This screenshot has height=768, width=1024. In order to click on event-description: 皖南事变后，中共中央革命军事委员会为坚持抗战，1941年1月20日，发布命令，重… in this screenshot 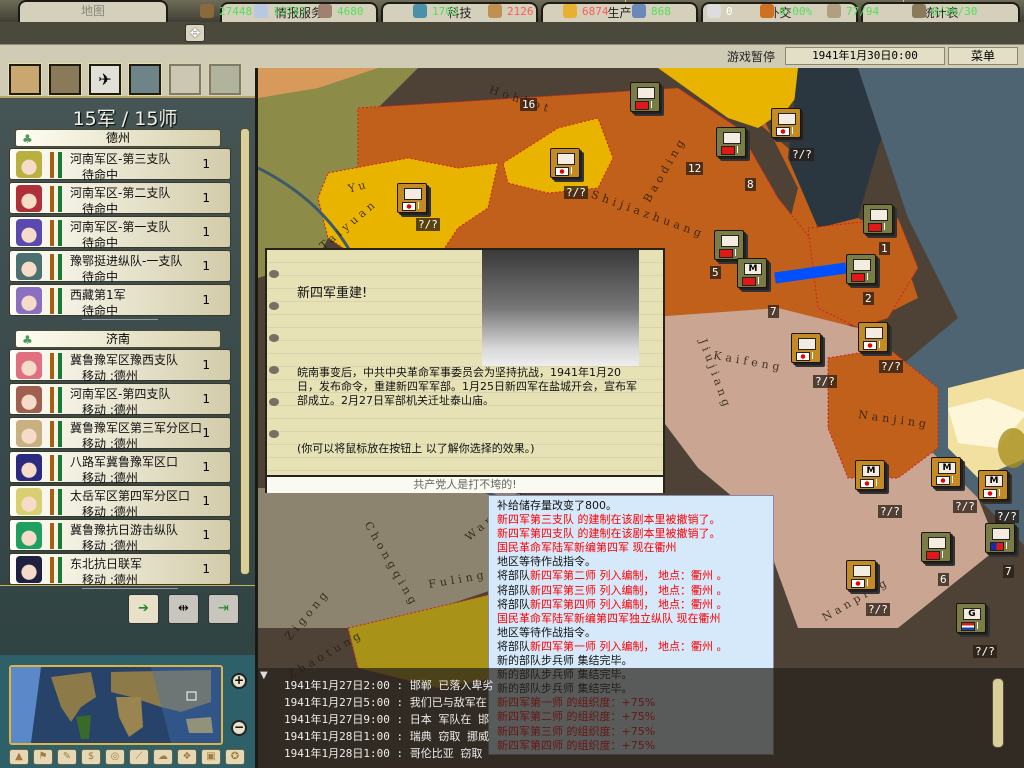, I will do `click(467, 386)`.